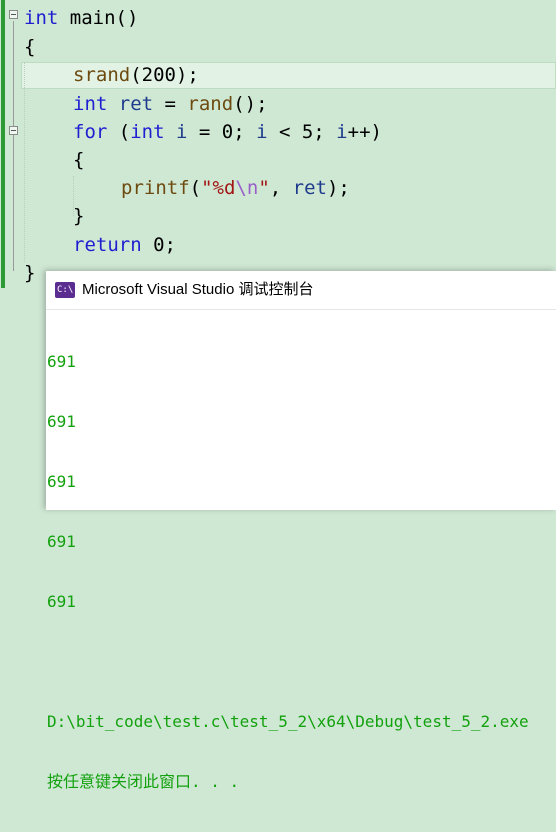  I want to click on console-title: Microsoft Visual Studio 调试控制台, so click(198, 289).